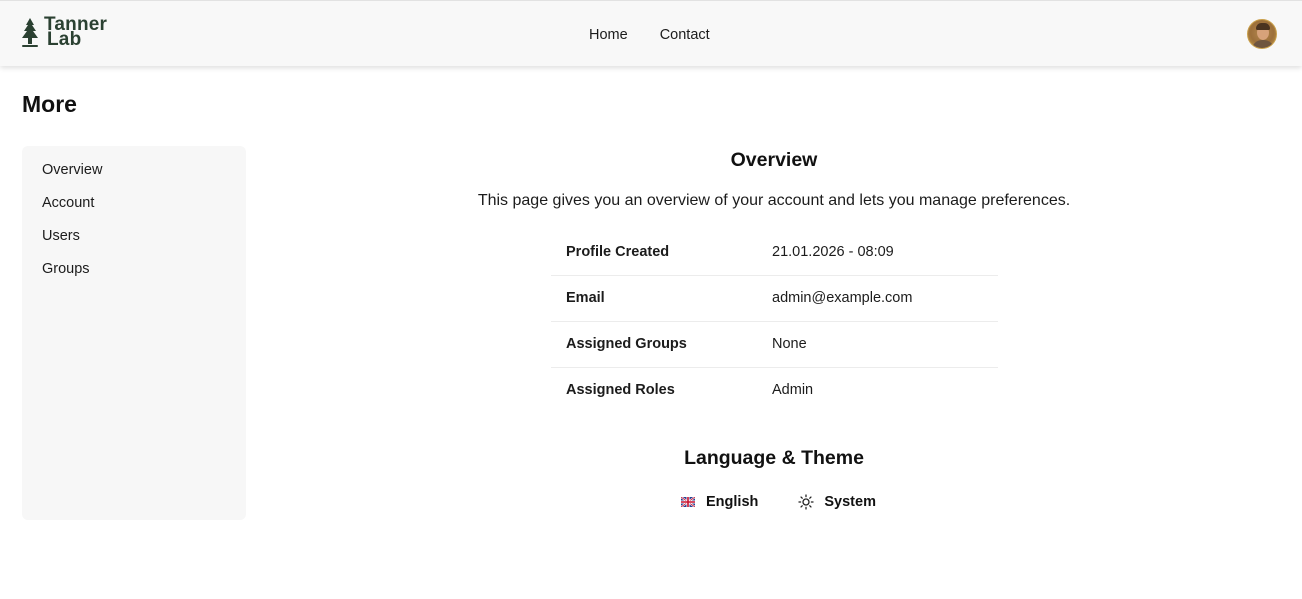  I want to click on sidebar-item-users: Users, so click(134, 242).